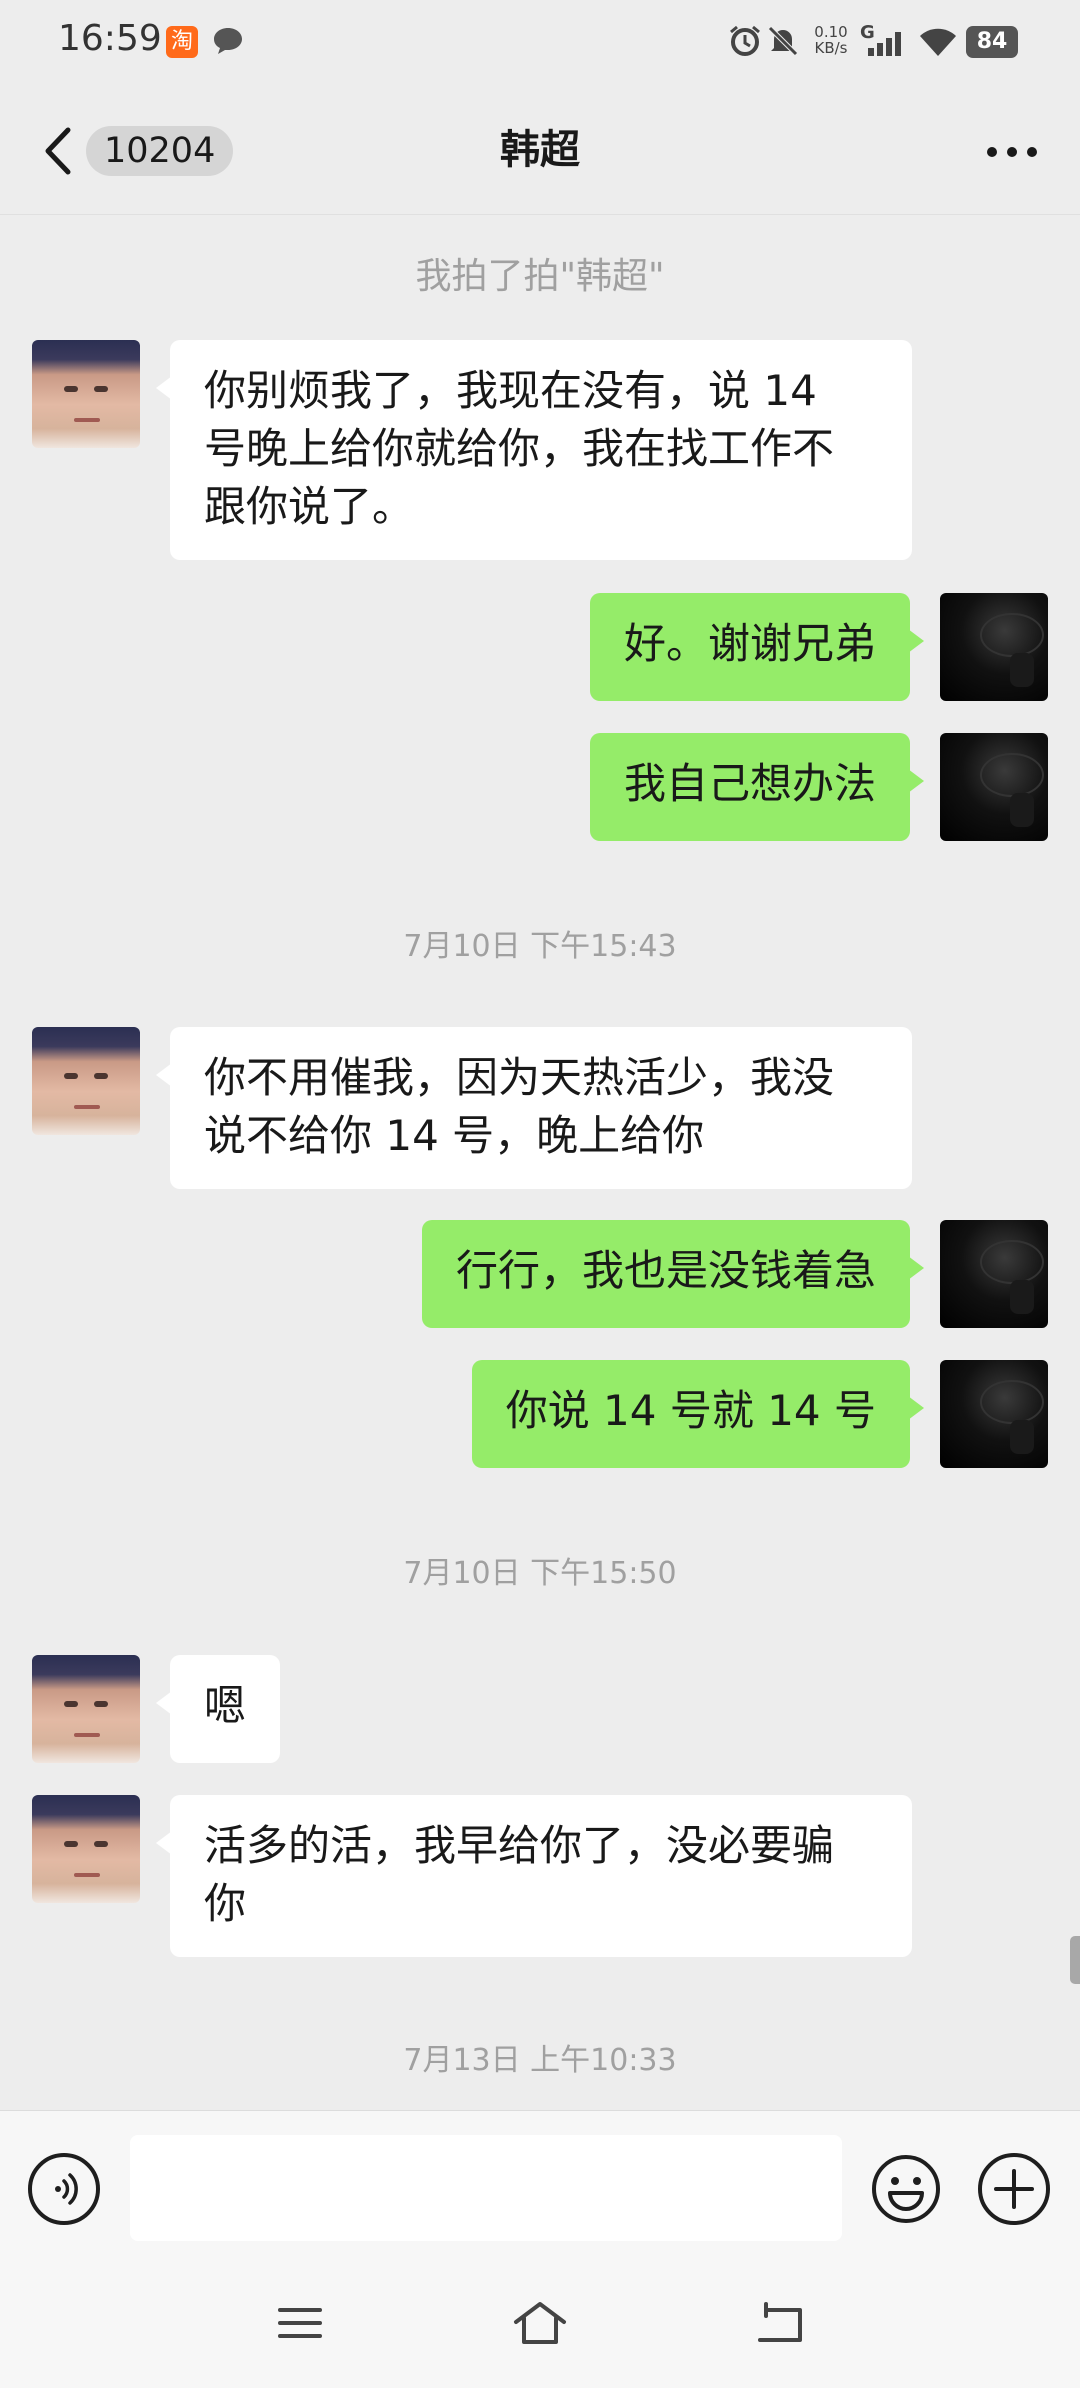  What do you see at coordinates (534, 1876) in the screenshot?
I see `received-message-bubble: 活多的活，我早给你了，没必要骗 你` at bounding box center [534, 1876].